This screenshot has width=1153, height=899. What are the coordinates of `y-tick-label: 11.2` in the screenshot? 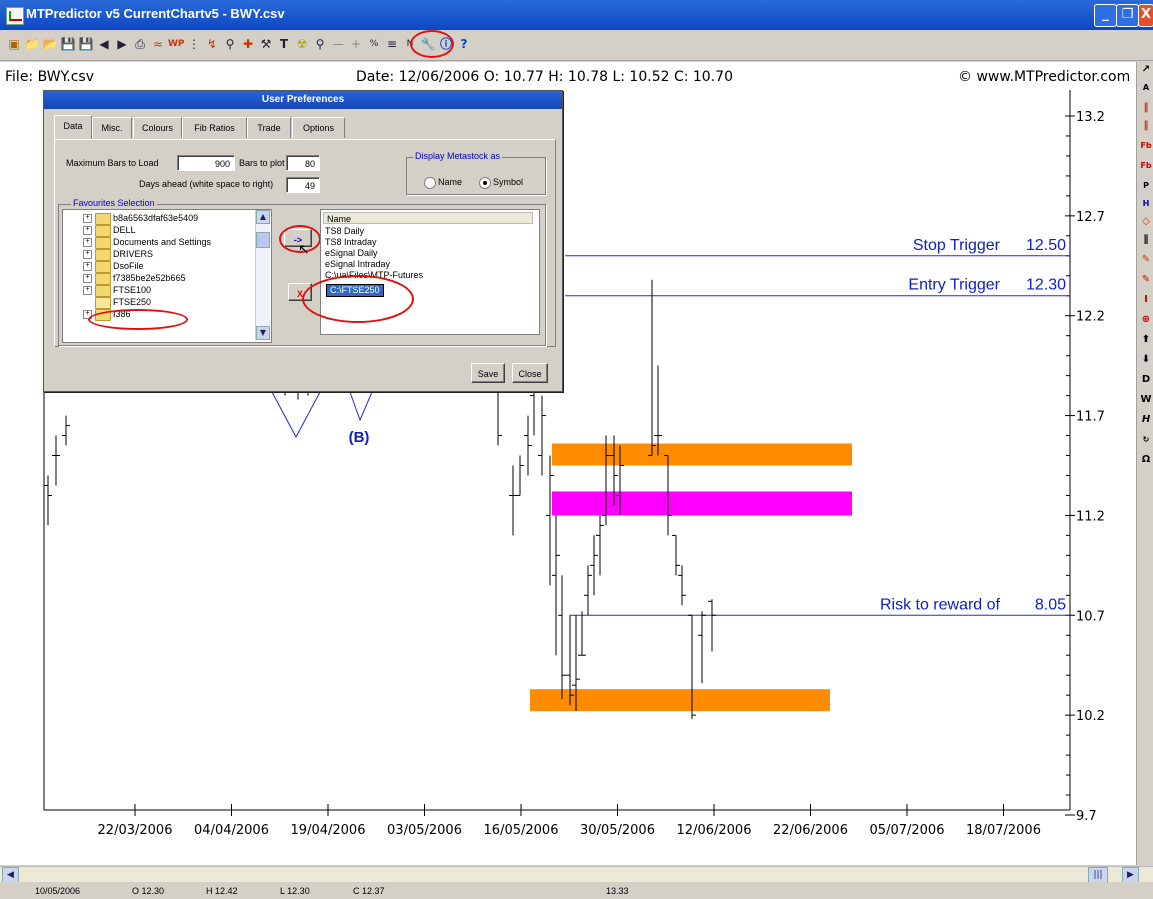 It's located at (1090, 516).